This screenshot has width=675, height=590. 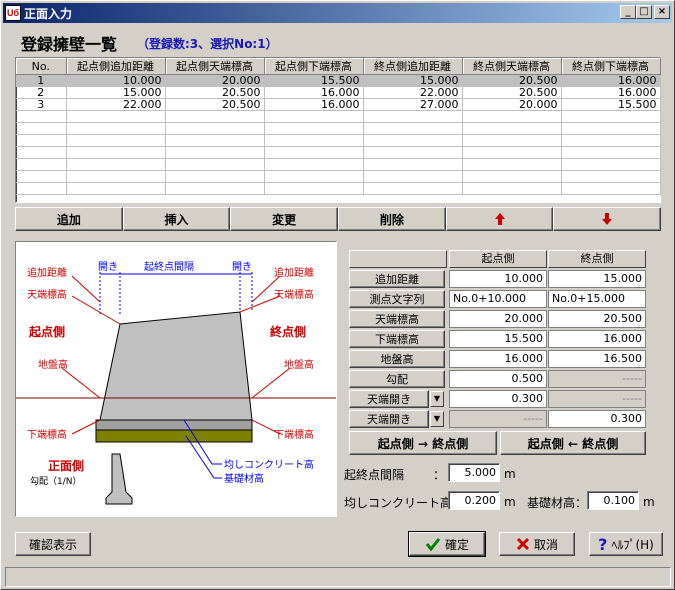 I want to click on add-dist-row-button: 追加距離, so click(x=397, y=279).